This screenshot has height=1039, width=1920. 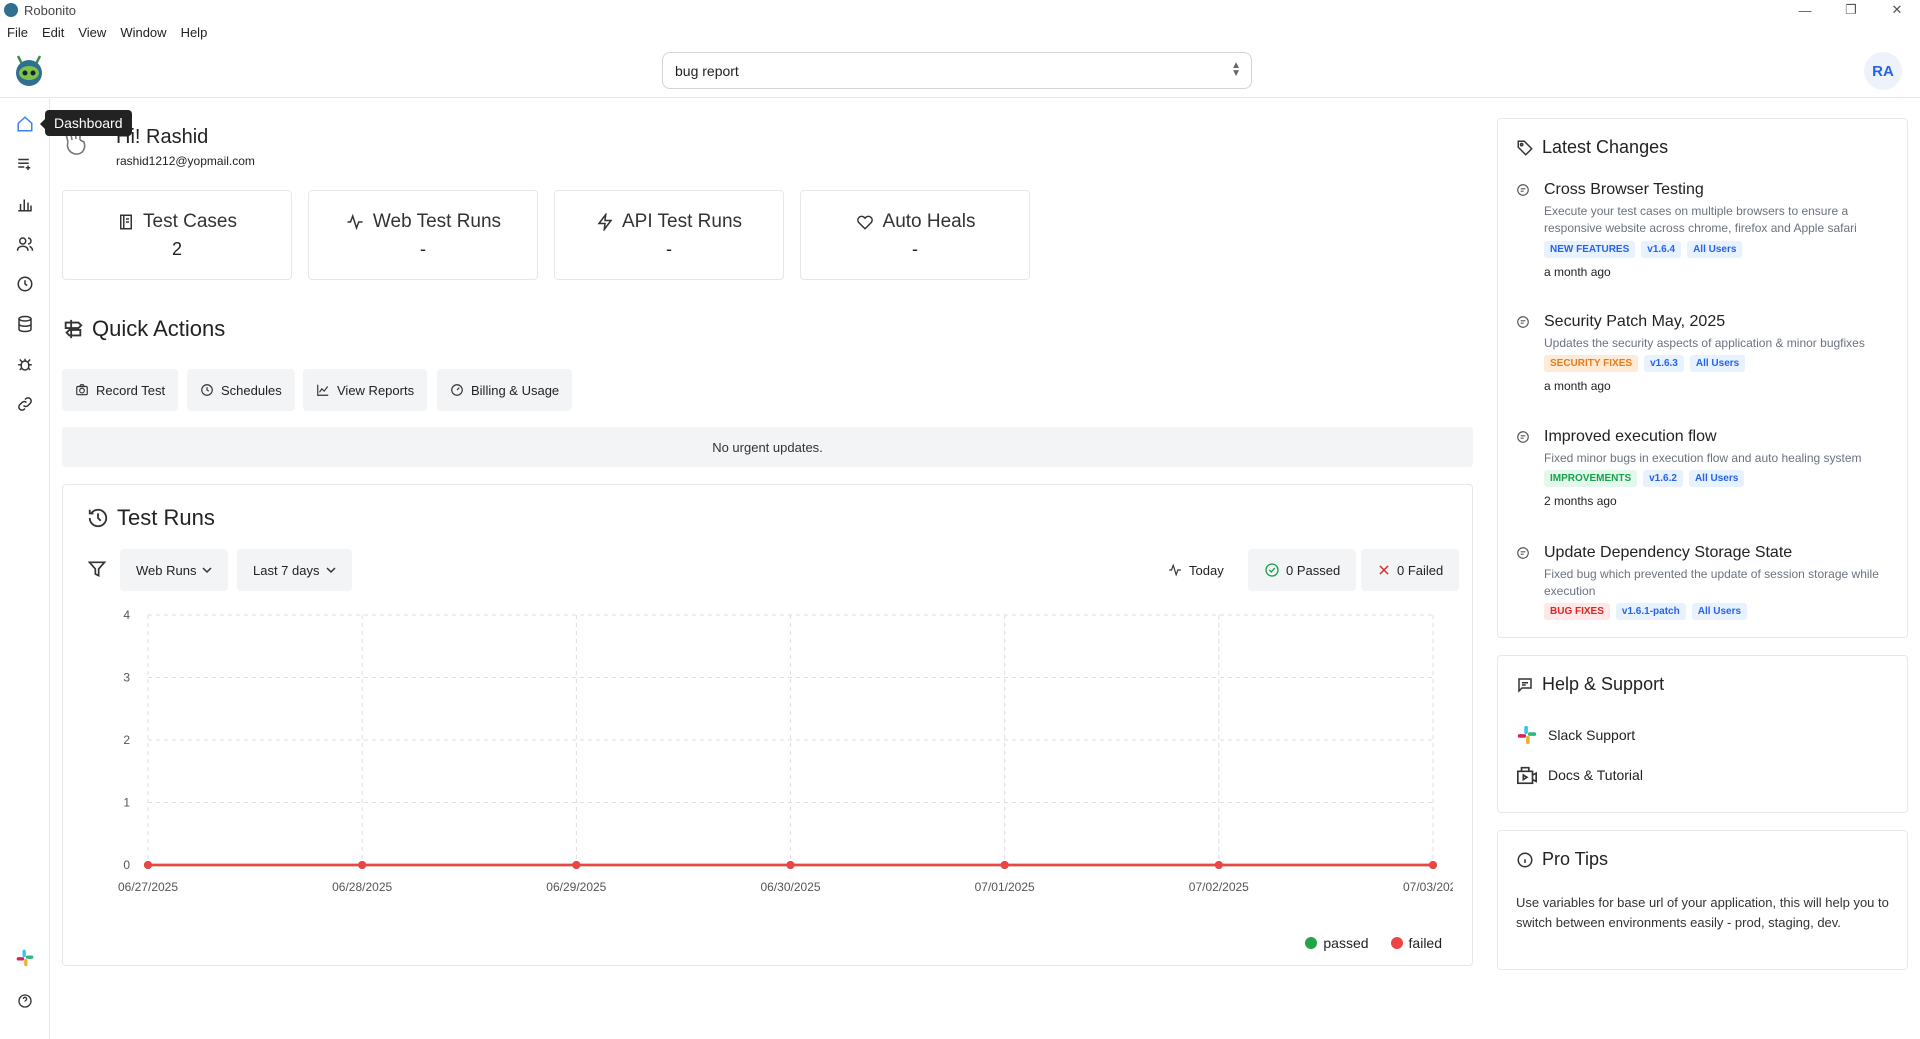 I want to click on message-square-icon, so click(x=1525, y=685).